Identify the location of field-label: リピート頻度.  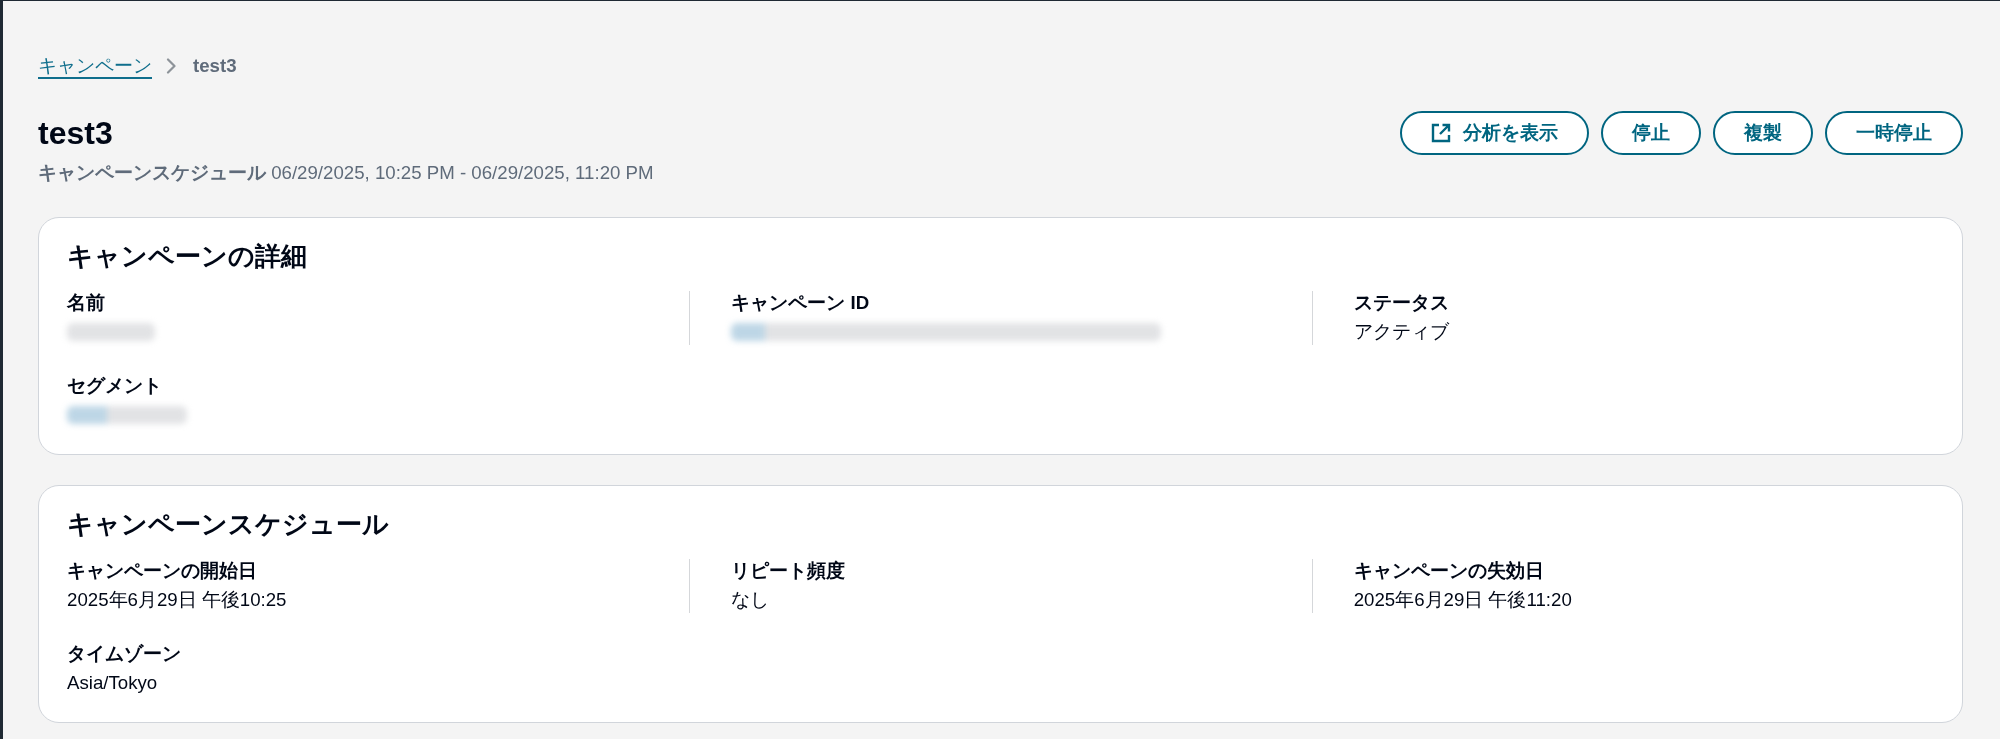
(788, 571).